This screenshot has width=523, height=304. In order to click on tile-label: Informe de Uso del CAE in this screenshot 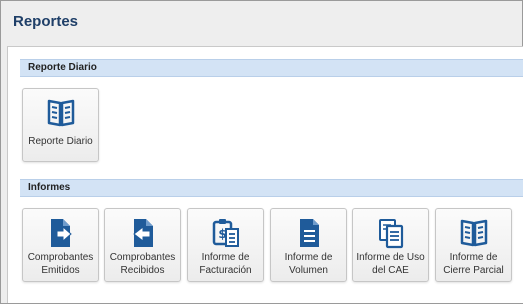, I will do `click(390, 264)`.